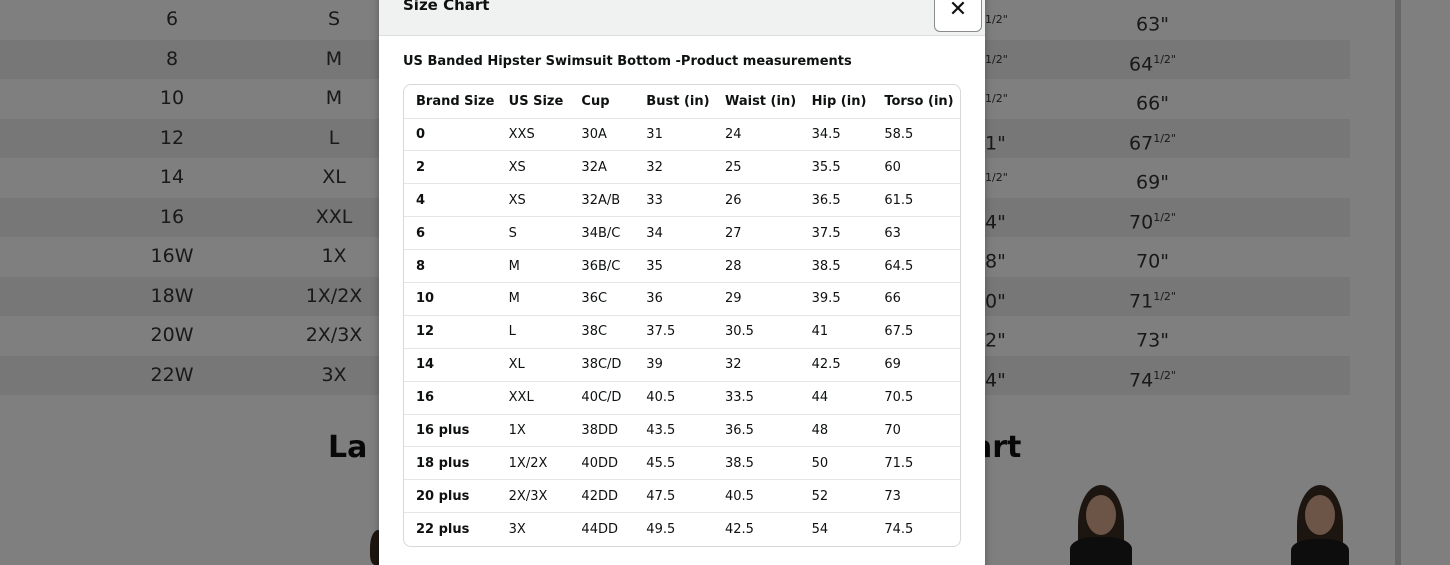  What do you see at coordinates (682, 529) in the screenshot?
I see `table-row: 22 plus 3X 44DD 49.5 42.5 54 74.5` at bounding box center [682, 529].